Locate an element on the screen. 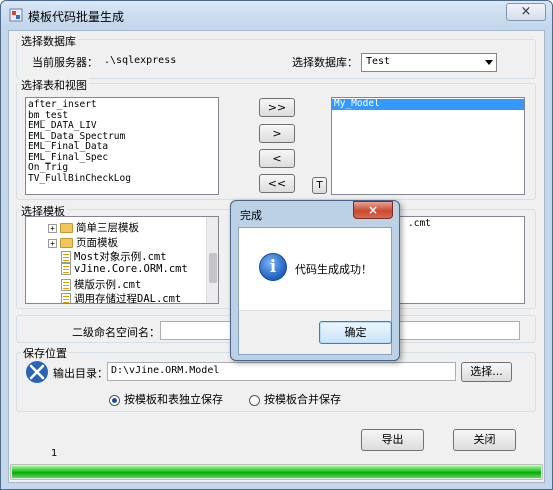 This screenshot has height=490, width=553. radio-merge-label: 按模板合并保存 is located at coordinates (302, 399).